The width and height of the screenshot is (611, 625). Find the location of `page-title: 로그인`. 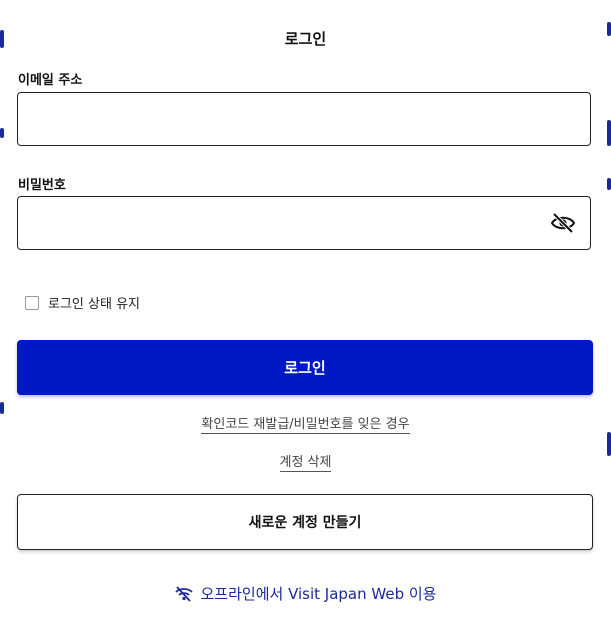

page-title: 로그인 is located at coordinates (305, 39).